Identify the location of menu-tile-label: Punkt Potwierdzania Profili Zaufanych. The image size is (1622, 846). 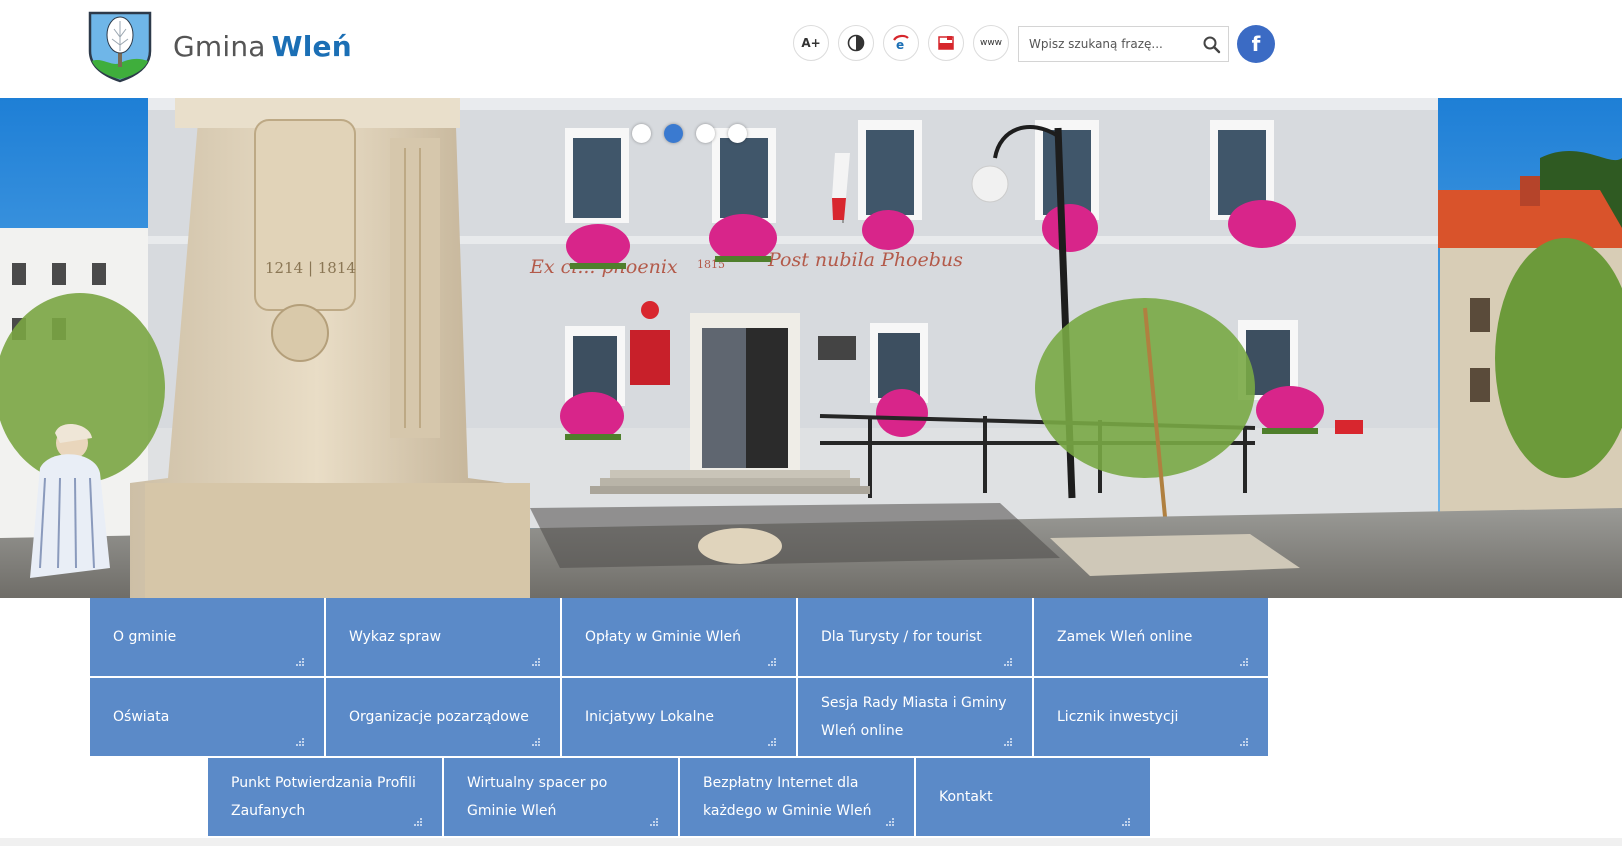
(323, 797).